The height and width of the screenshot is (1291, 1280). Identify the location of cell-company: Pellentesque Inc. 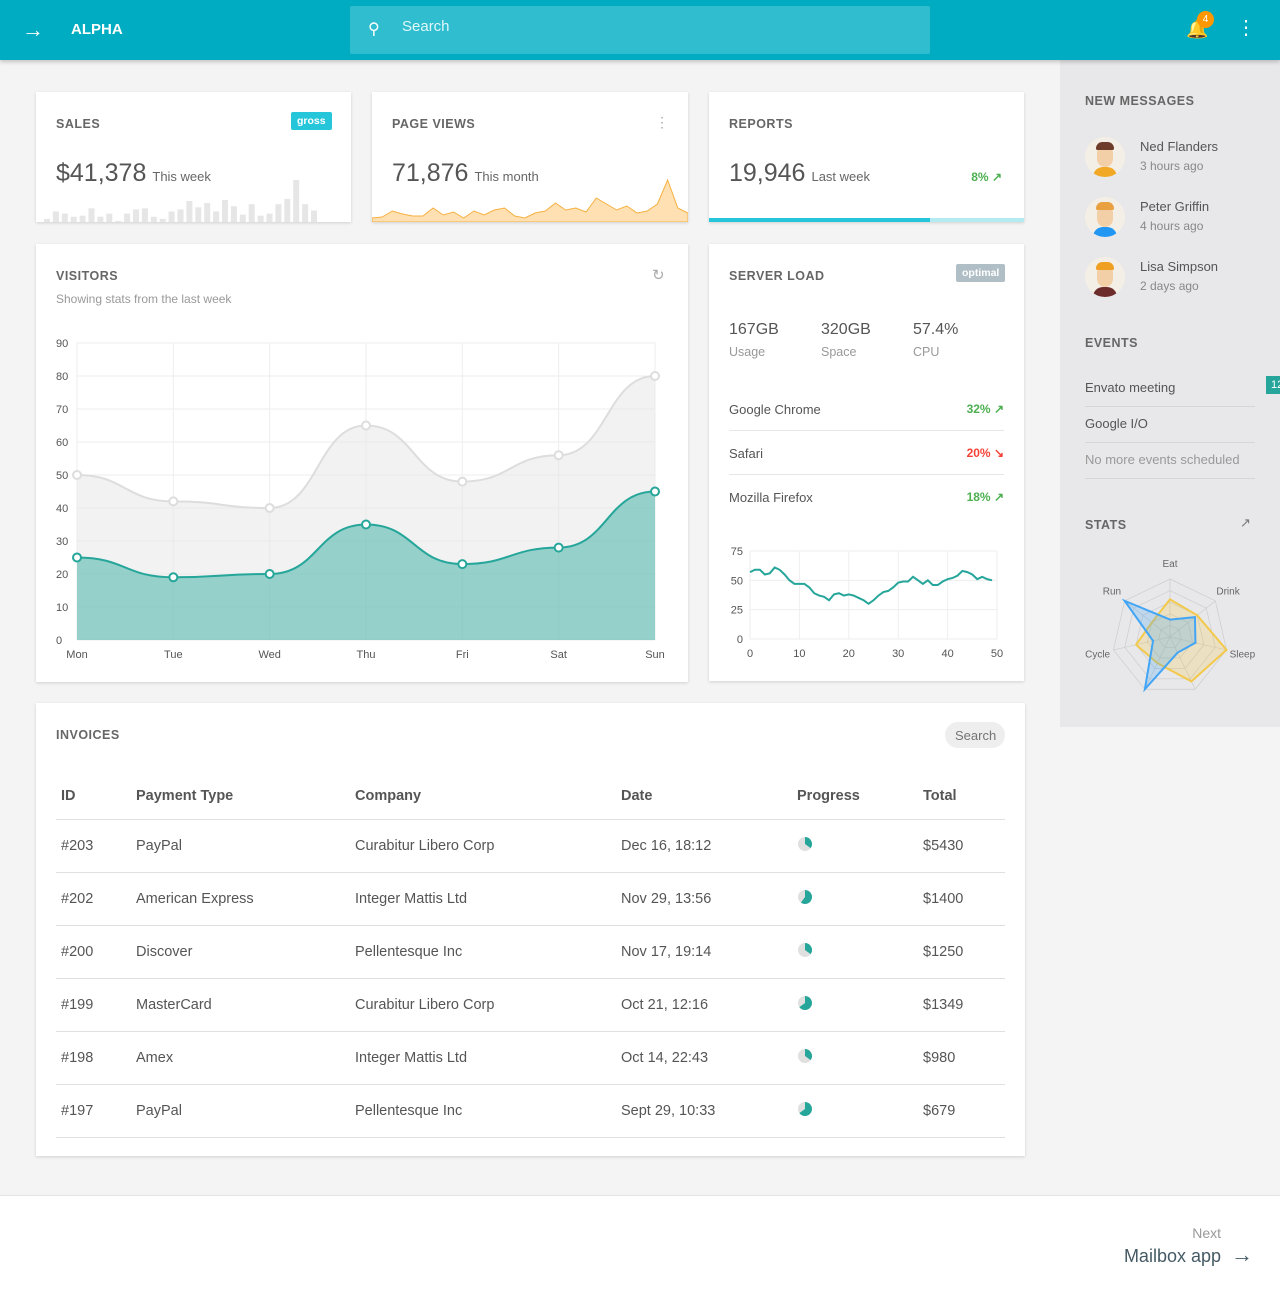
(483, 1111).